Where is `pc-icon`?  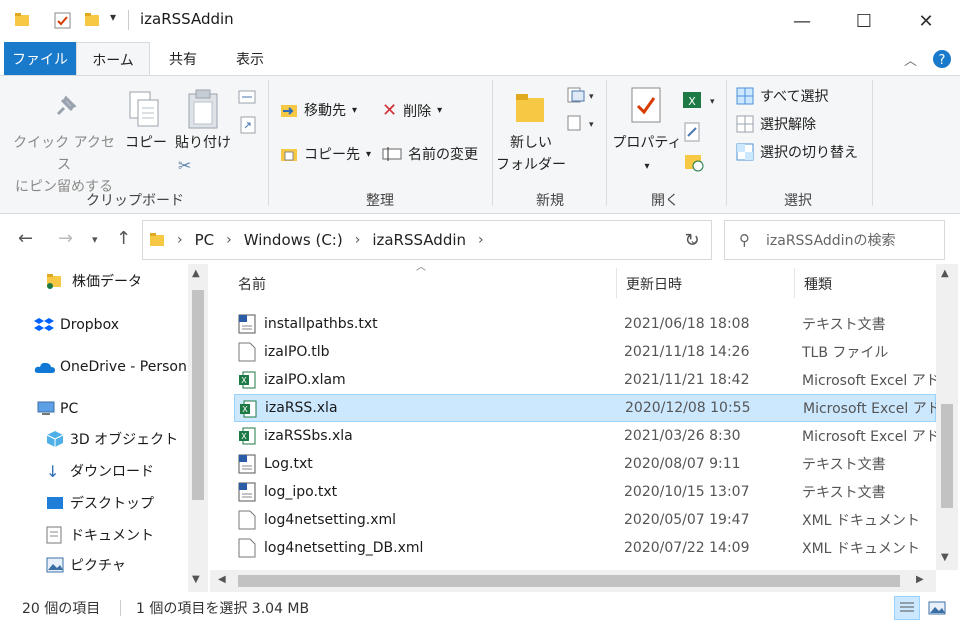 pc-icon is located at coordinates (46, 408).